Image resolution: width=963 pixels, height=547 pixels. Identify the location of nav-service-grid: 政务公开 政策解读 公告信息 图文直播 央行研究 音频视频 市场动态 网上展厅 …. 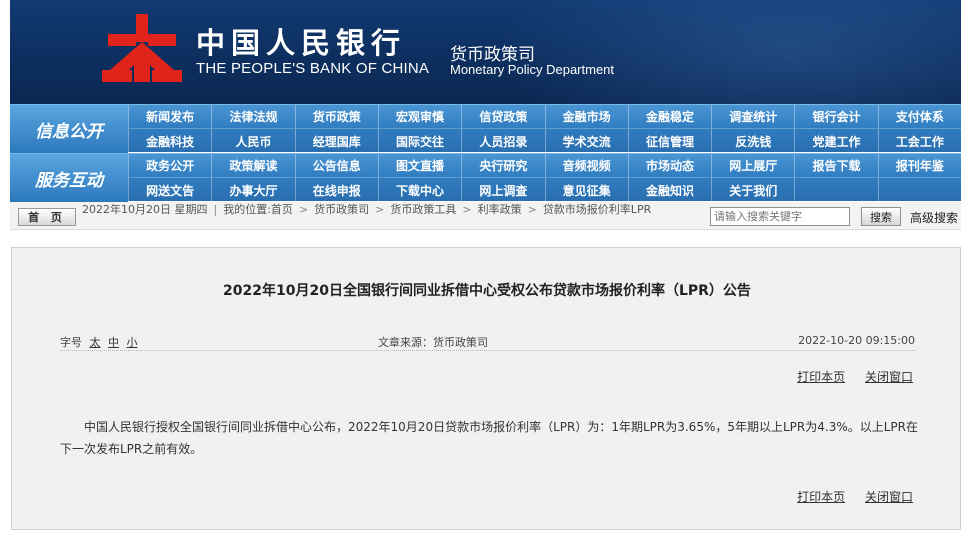
(544, 178).